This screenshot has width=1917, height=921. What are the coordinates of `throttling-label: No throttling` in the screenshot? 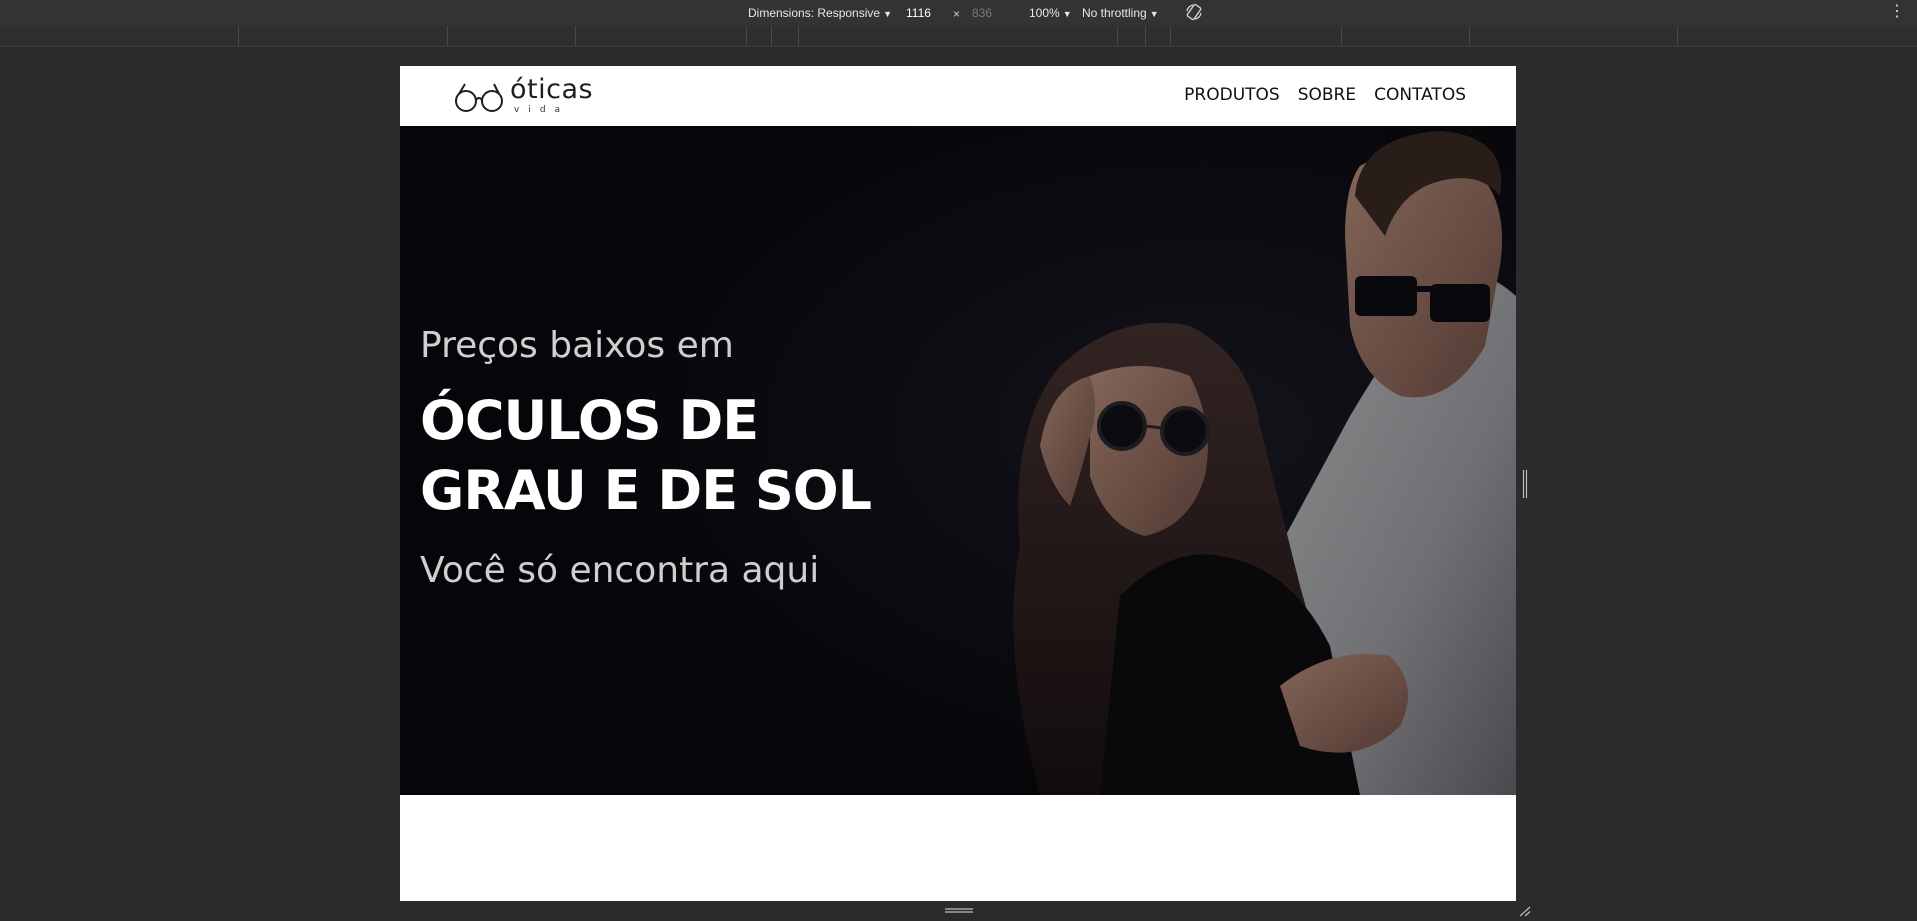 It's located at (1114, 13).